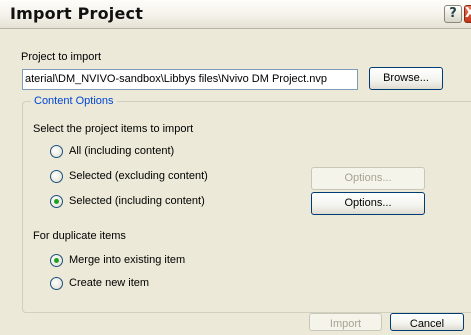 This screenshot has height=335, width=471. I want to click on project-to-import-label: Project to import, so click(61, 57).